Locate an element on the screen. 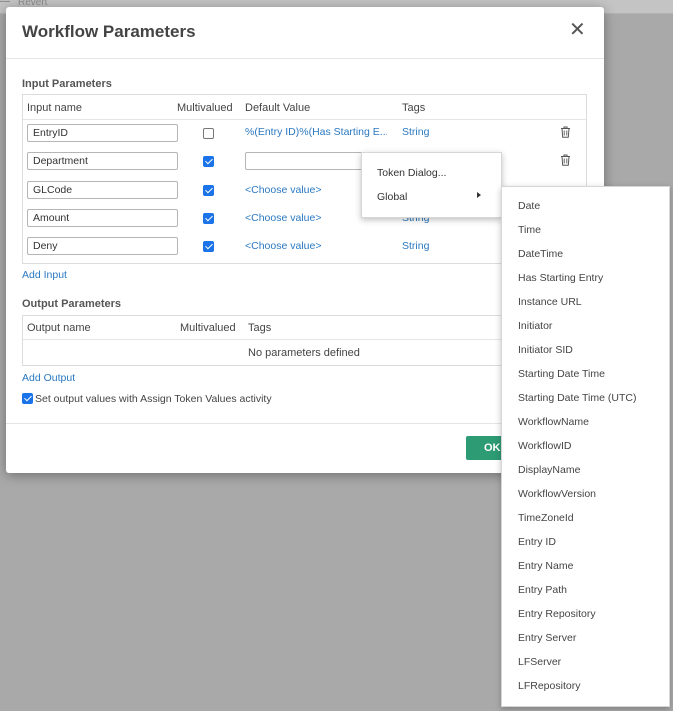 This screenshot has width=673, height=711. close-icon: ✕ is located at coordinates (577, 30).